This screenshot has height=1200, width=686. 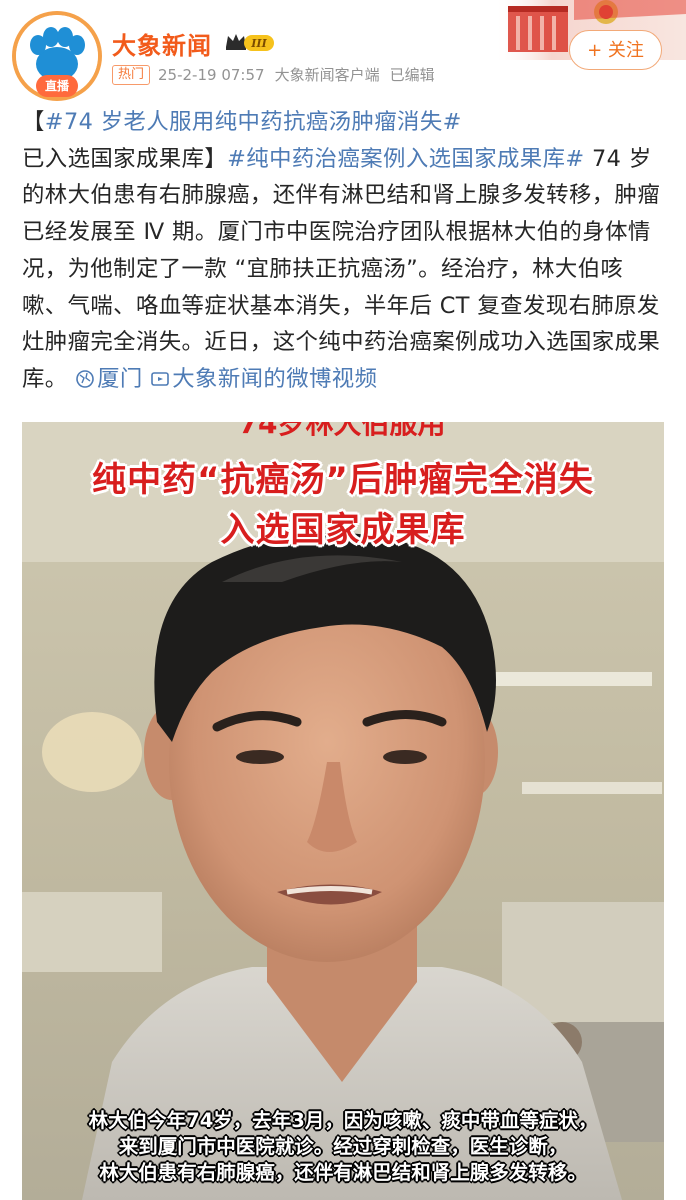 I want to click on video-subtitle-line-2: 来到厦门市中医院就诊。经过穿刺检查，医生诊断，, so click(x=343, y=1146).